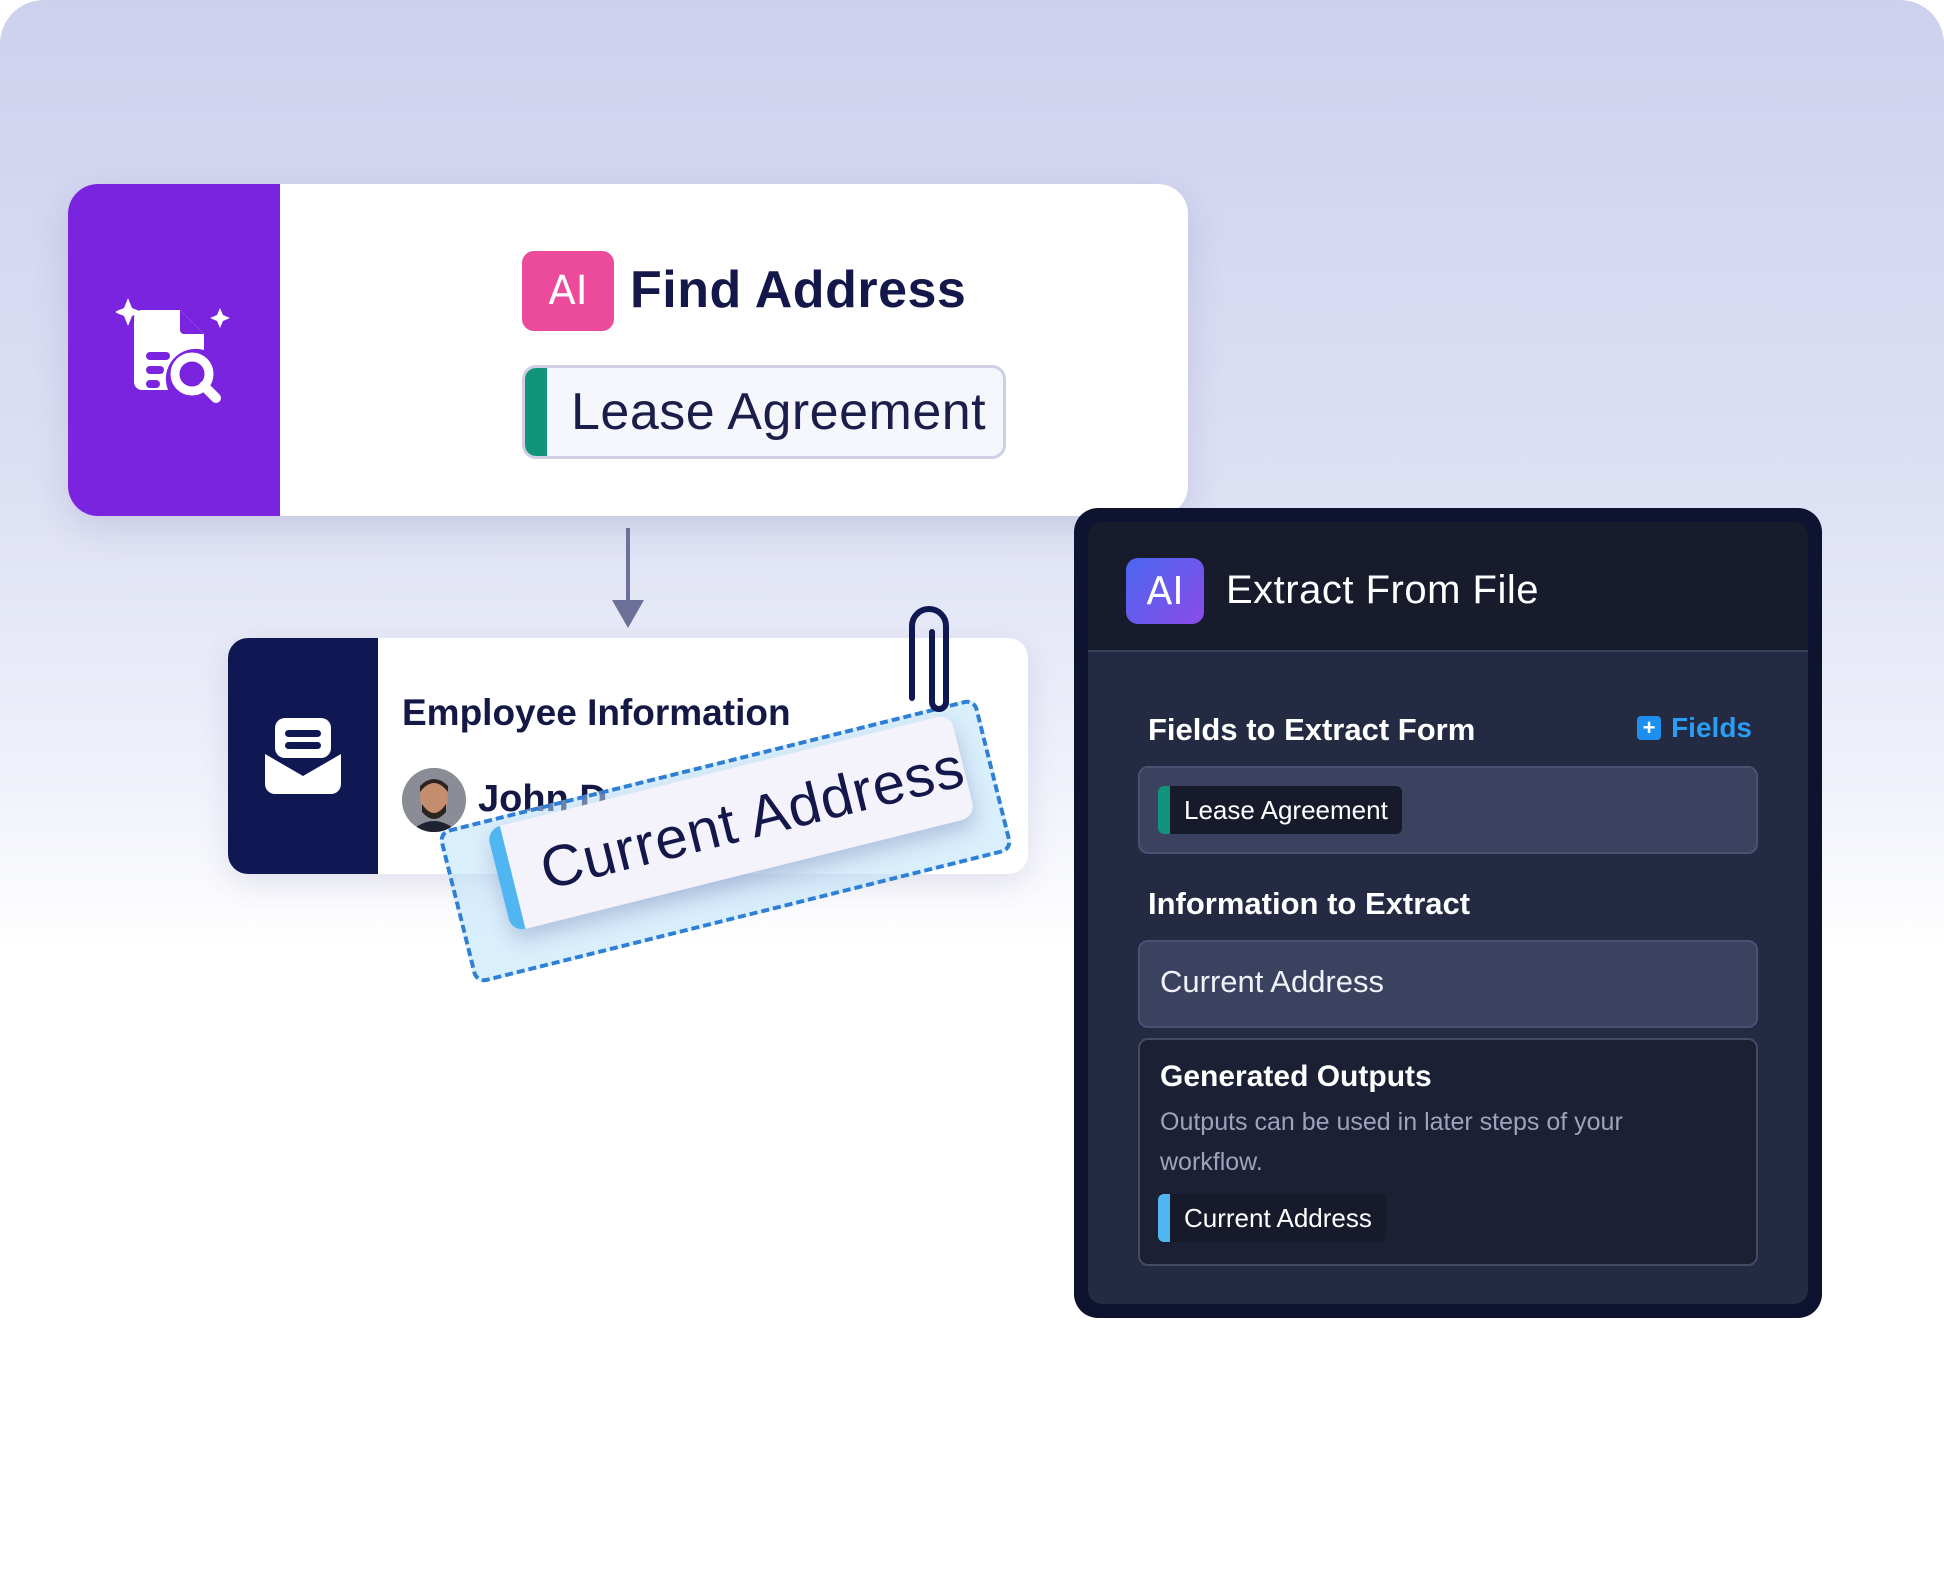  I want to click on find-icon-panel, so click(174, 350).